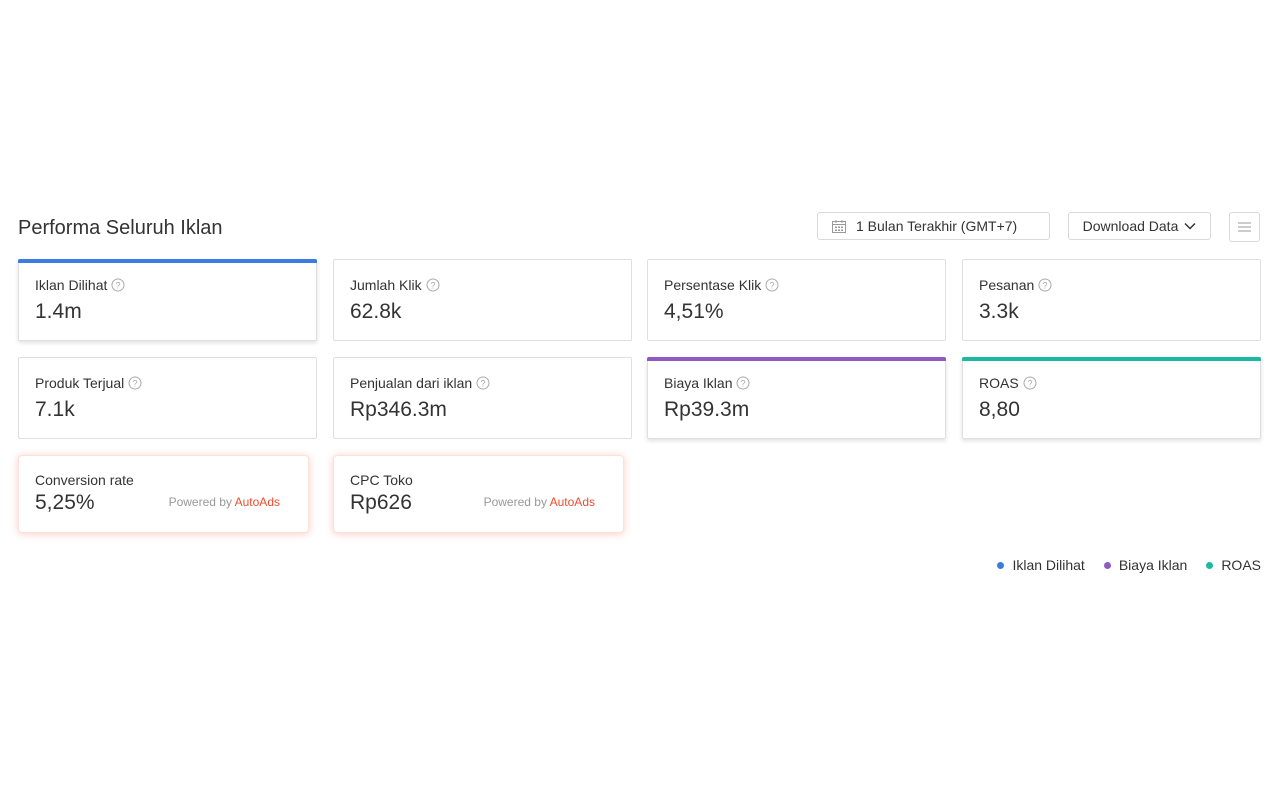 Image resolution: width=1280 pixels, height=800 pixels. What do you see at coordinates (381, 502) in the screenshot?
I see `metric-value: Rp626` at bounding box center [381, 502].